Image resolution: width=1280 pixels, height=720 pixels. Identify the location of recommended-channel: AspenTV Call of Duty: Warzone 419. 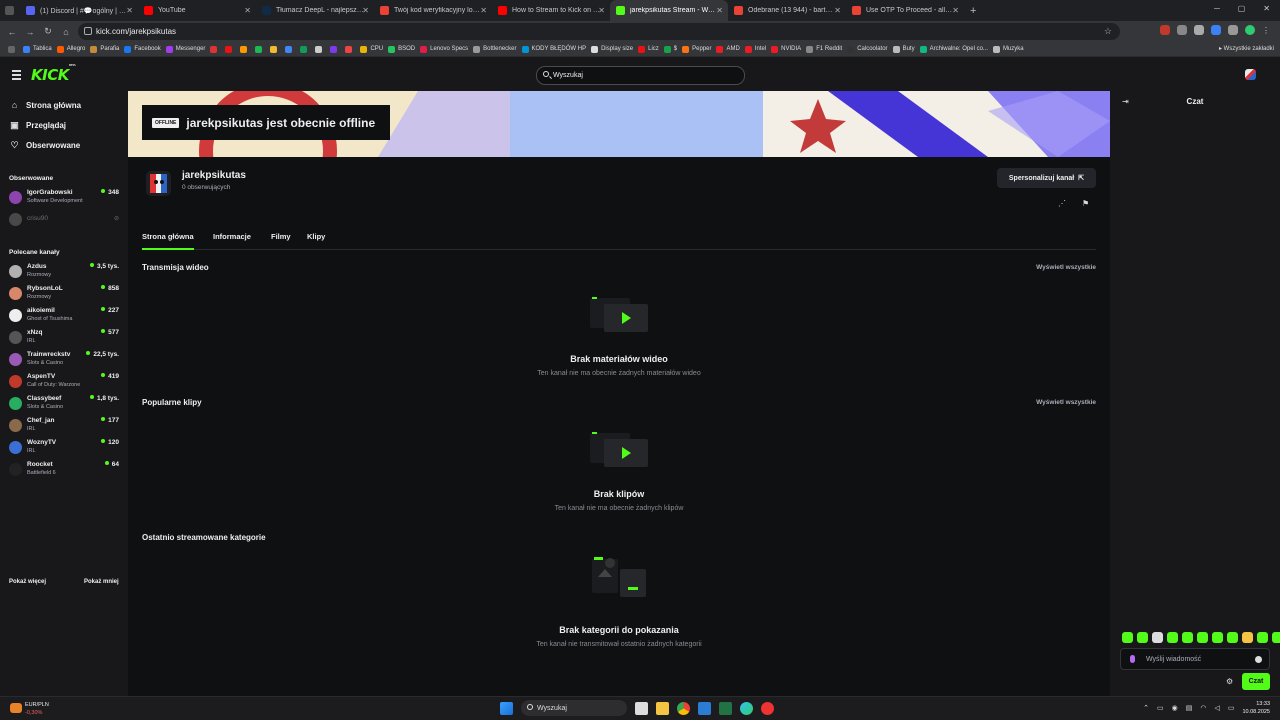
(65, 381).